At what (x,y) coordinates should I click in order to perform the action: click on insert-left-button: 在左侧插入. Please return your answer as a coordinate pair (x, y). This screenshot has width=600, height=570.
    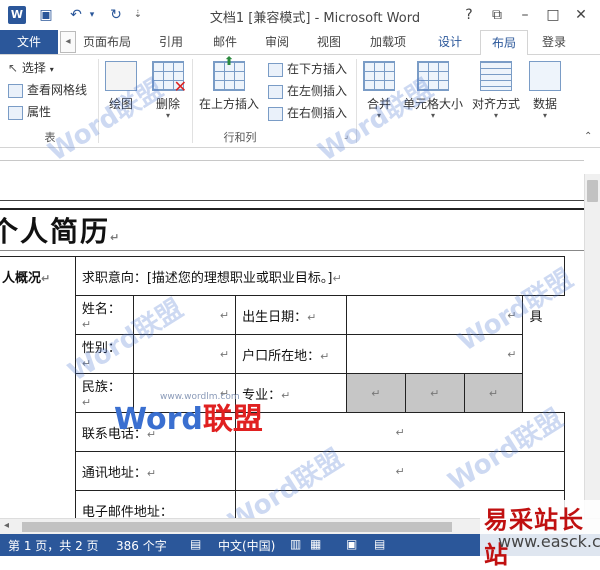
    Looking at the image, I should click on (307, 91).